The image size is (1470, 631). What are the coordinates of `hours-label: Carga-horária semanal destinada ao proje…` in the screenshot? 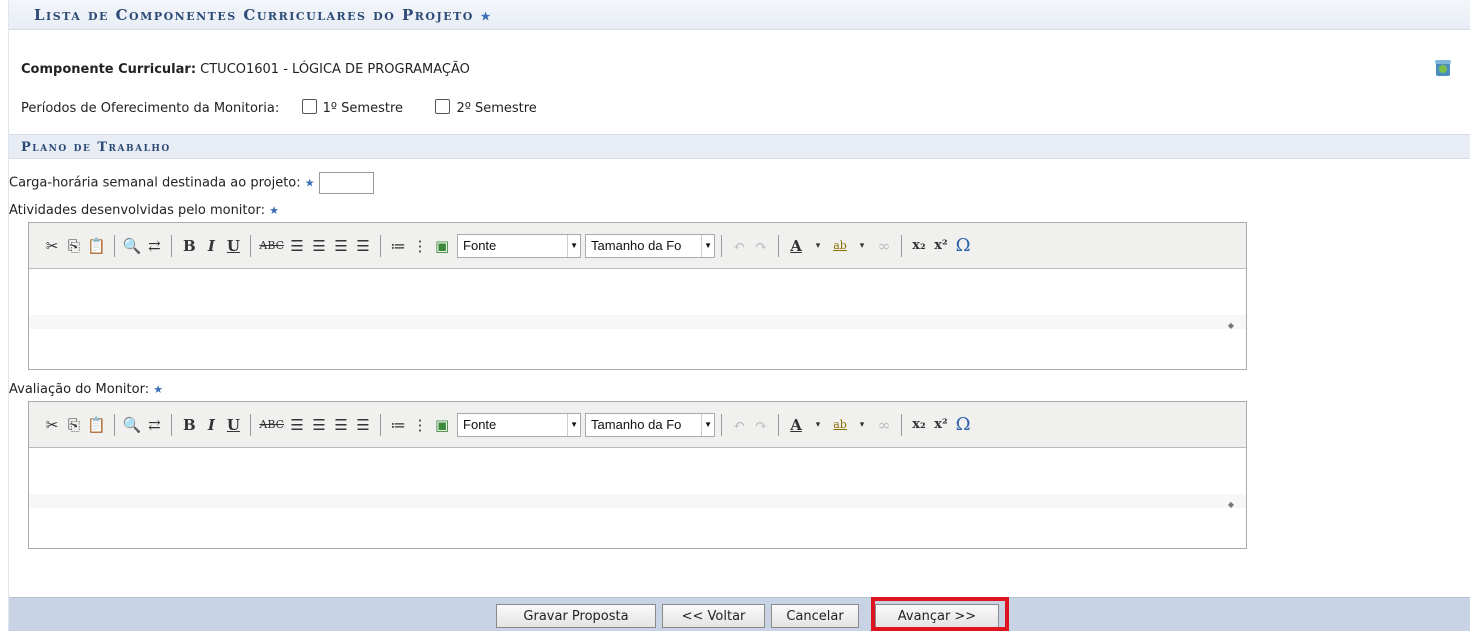 It's located at (155, 183).